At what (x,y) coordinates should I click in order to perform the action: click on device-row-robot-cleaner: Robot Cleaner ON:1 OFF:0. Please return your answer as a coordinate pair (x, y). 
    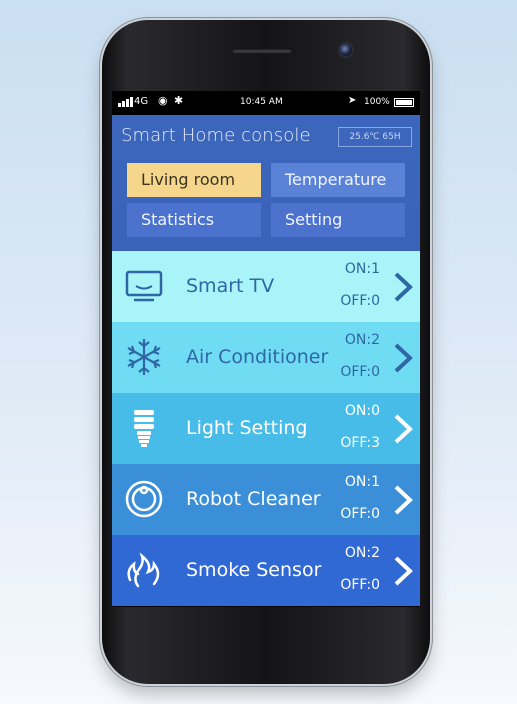
    Looking at the image, I should click on (266, 499).